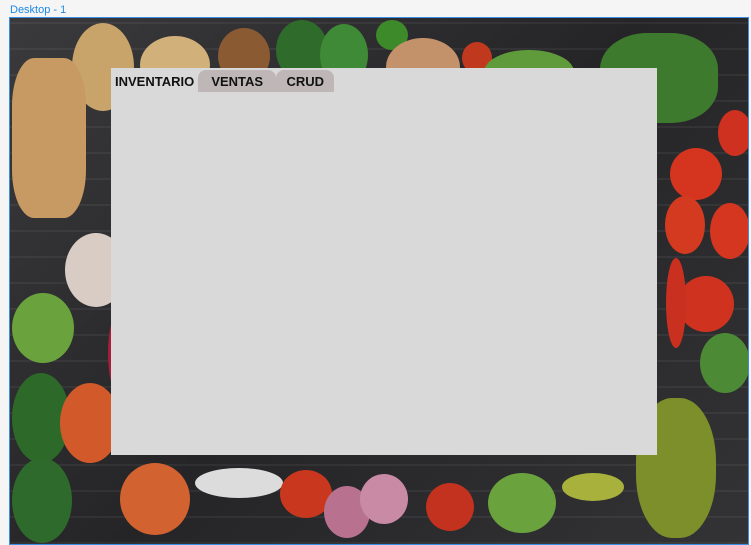 Image resolution: width=751 pixels, height=545 pixels. What do you see at coordinates (239, 483) in the screenshot?
I see `blueberry-bowl-decoration` at bounding box center [239, 483].